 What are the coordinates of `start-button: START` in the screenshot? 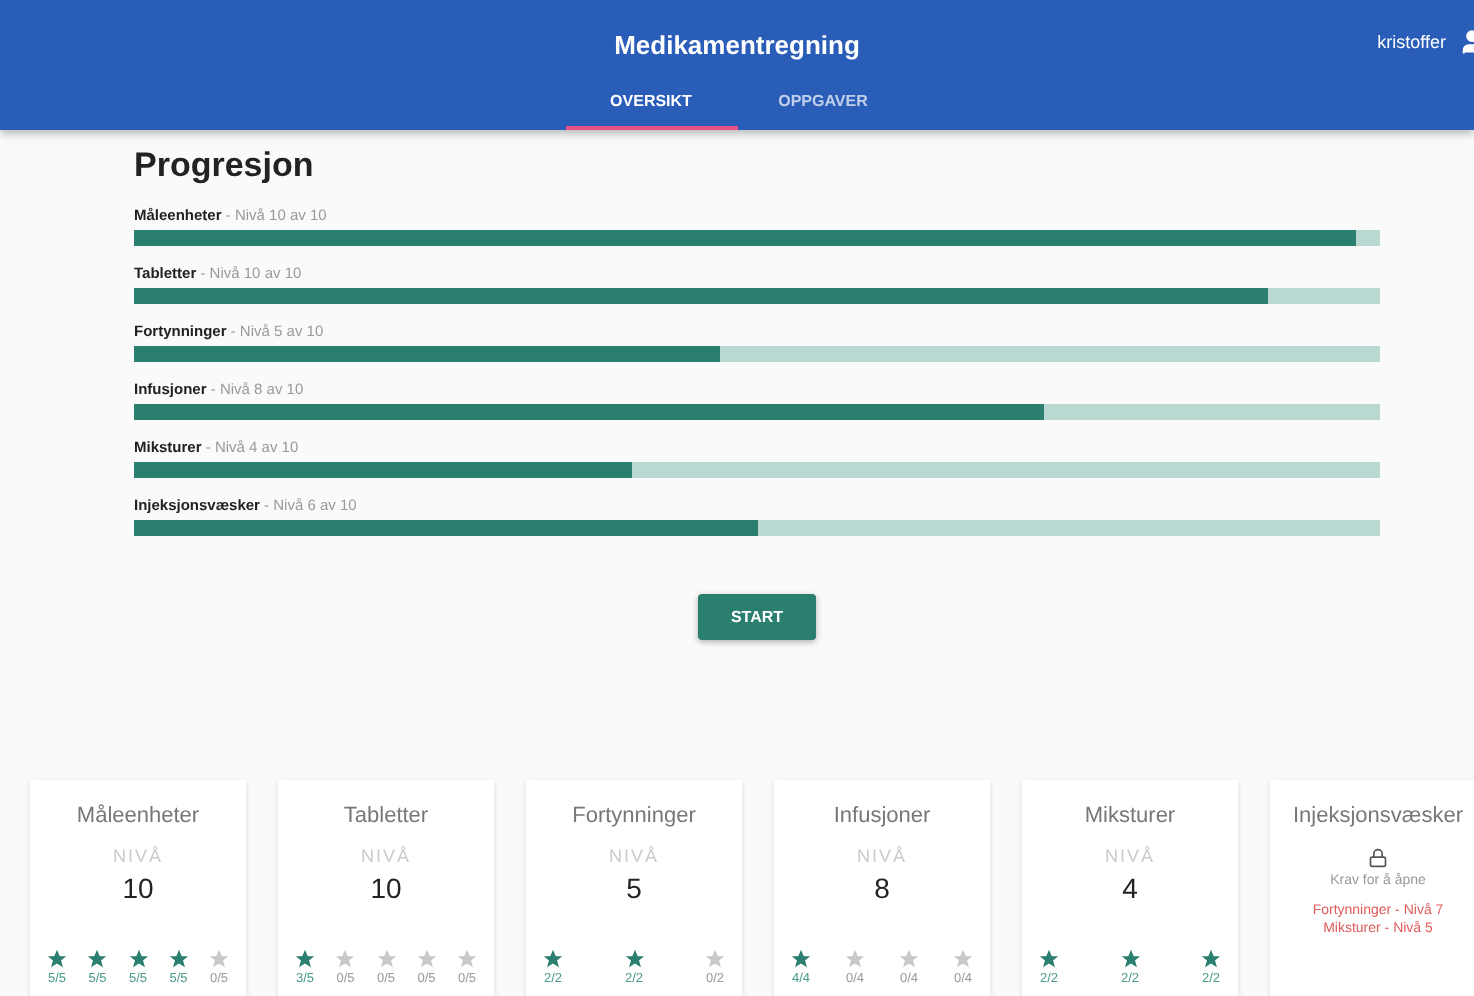 It's located at (757, 617).